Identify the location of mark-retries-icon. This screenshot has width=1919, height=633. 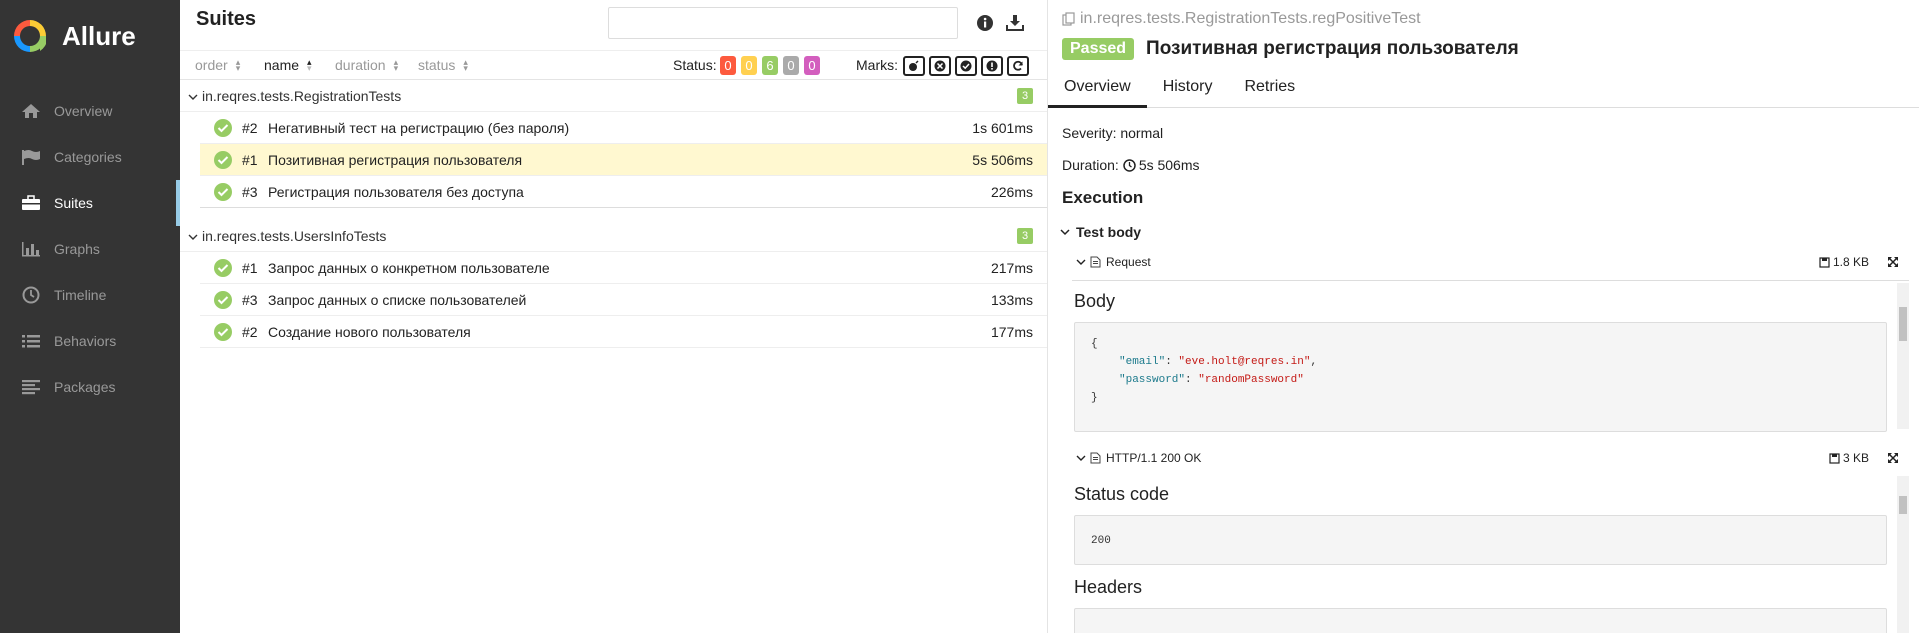
(1018, 66).